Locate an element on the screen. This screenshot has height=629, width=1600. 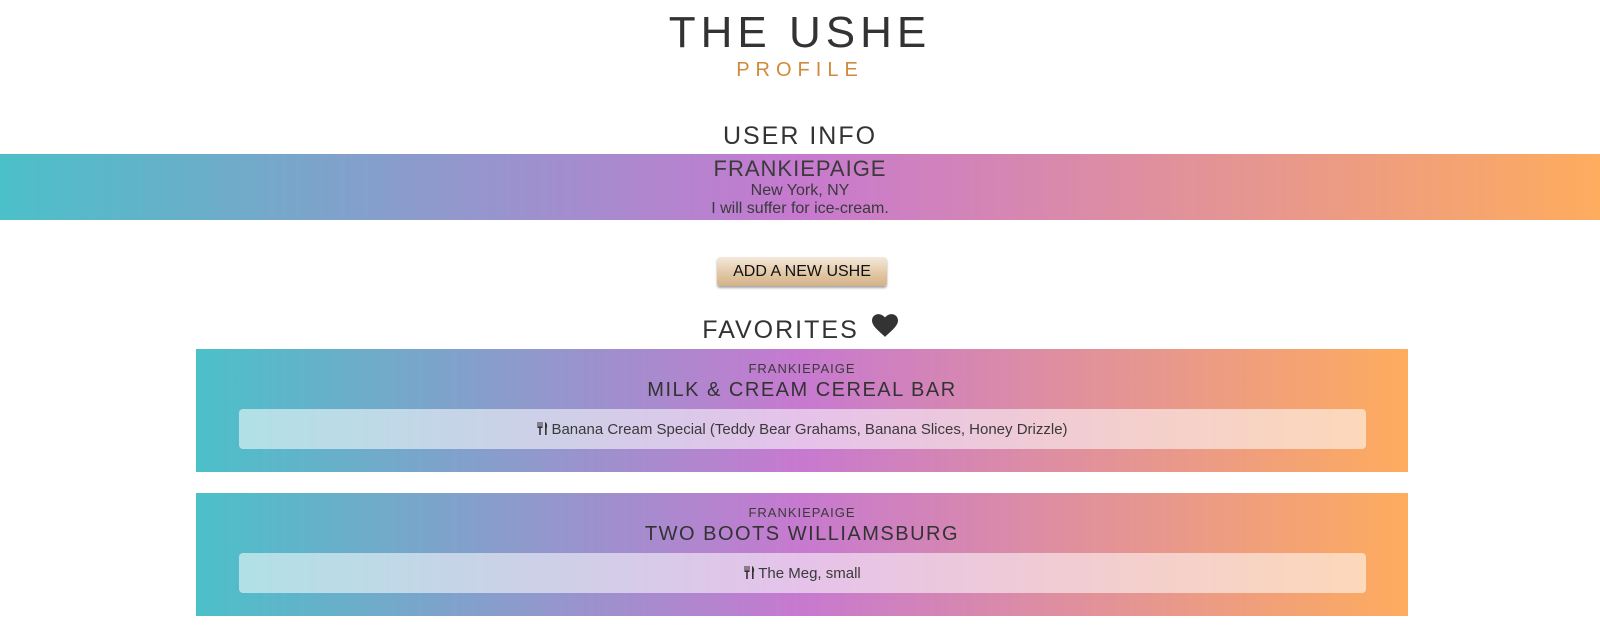
user-info-heading: USER INFO is located at coordinates (800, 136).